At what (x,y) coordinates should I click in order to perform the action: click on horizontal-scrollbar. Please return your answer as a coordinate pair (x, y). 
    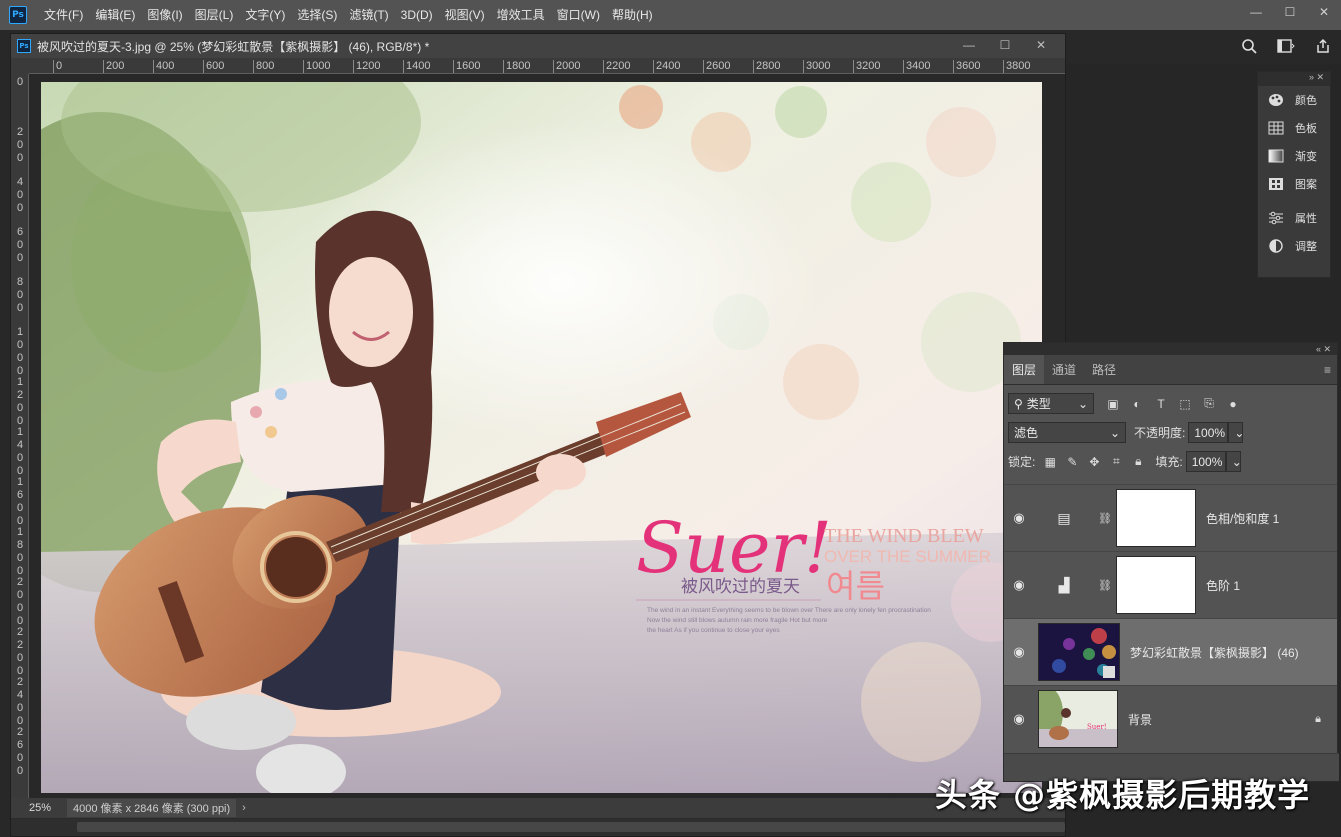
    Looking at the image, I should click on (538, 827).